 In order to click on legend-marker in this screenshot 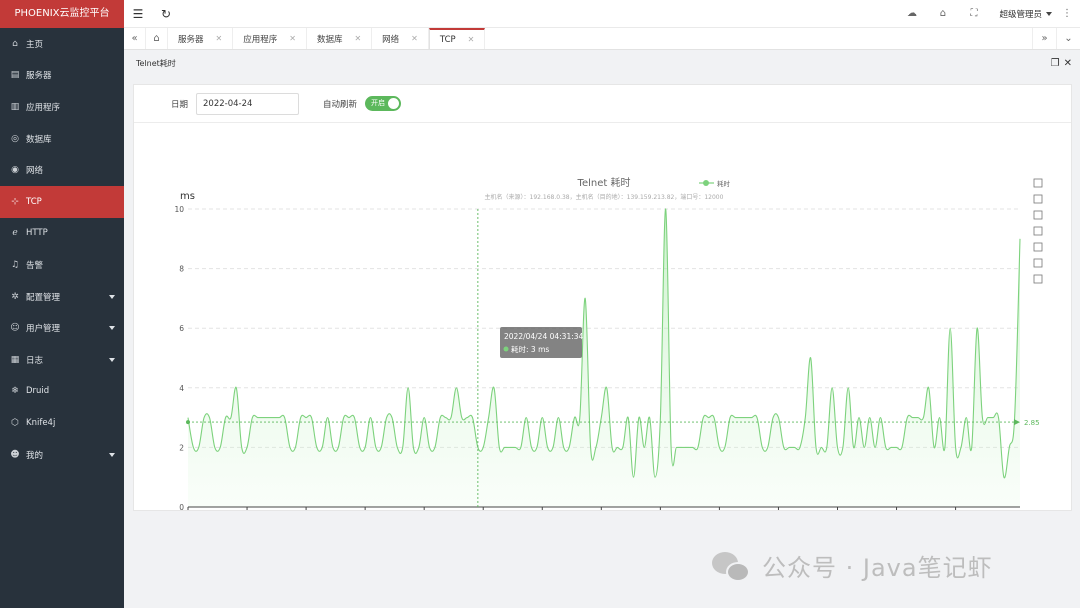, I will do `click(706, 183)`.